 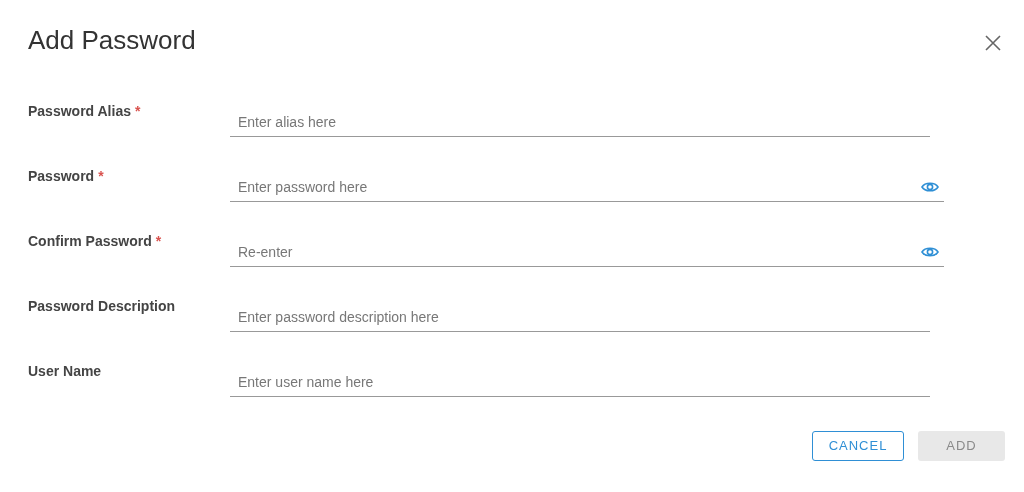 What do you see at coordinates (858, 446) in the screenshot?
I see `cancel-button: CANCEL` at bounding box center [858, 446].